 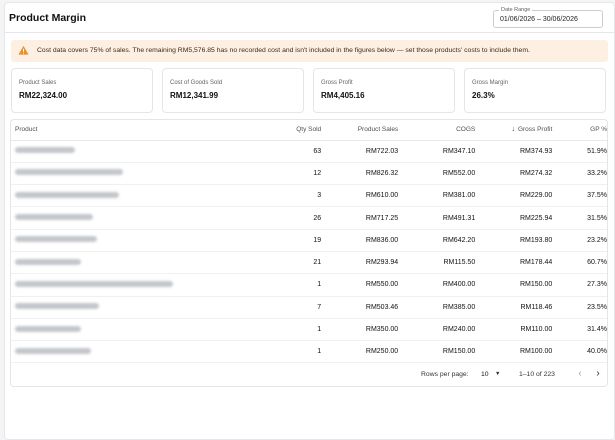 I want to click on card-value: RM22,324.00, so click(x=43, y=95).